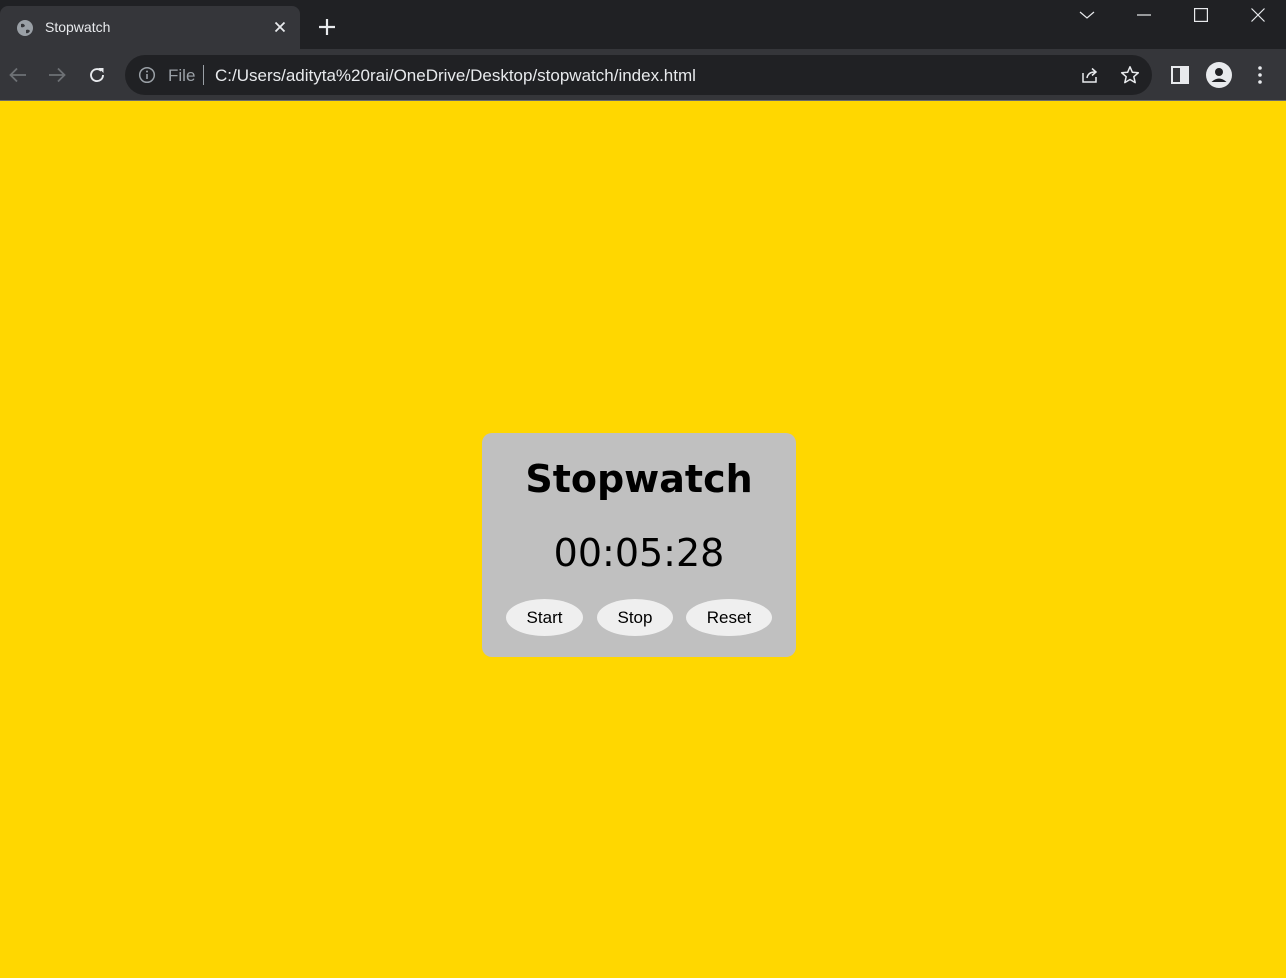  I want to click on browser-title-bar: Stopwatch, so click(643, 24).